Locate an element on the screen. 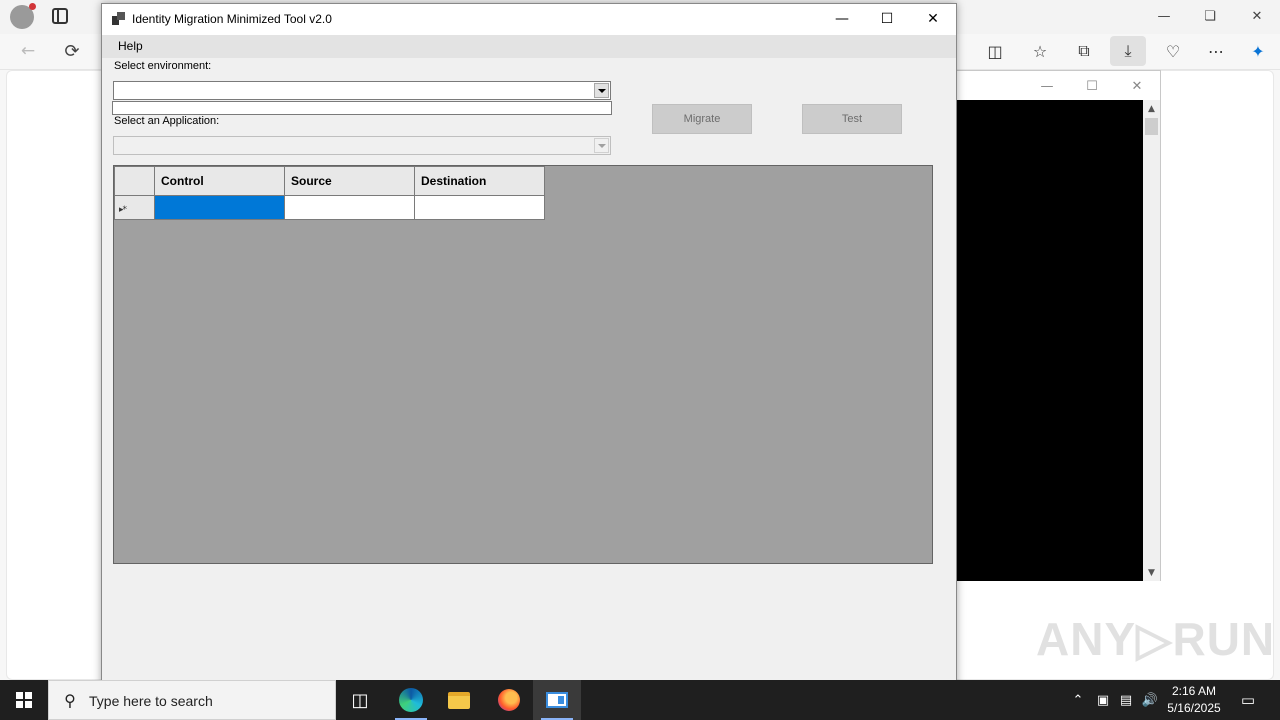 Image resolution: width=1280 pixels, height=720 pixels. browser-restore-button: ❏ is located at coordinates (1210, 16).